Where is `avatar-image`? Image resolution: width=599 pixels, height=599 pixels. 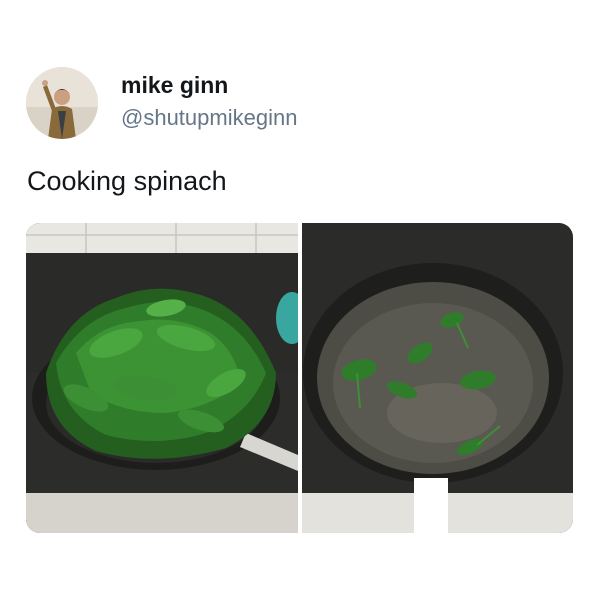
avatar-image is located at coordinates (62, 103).